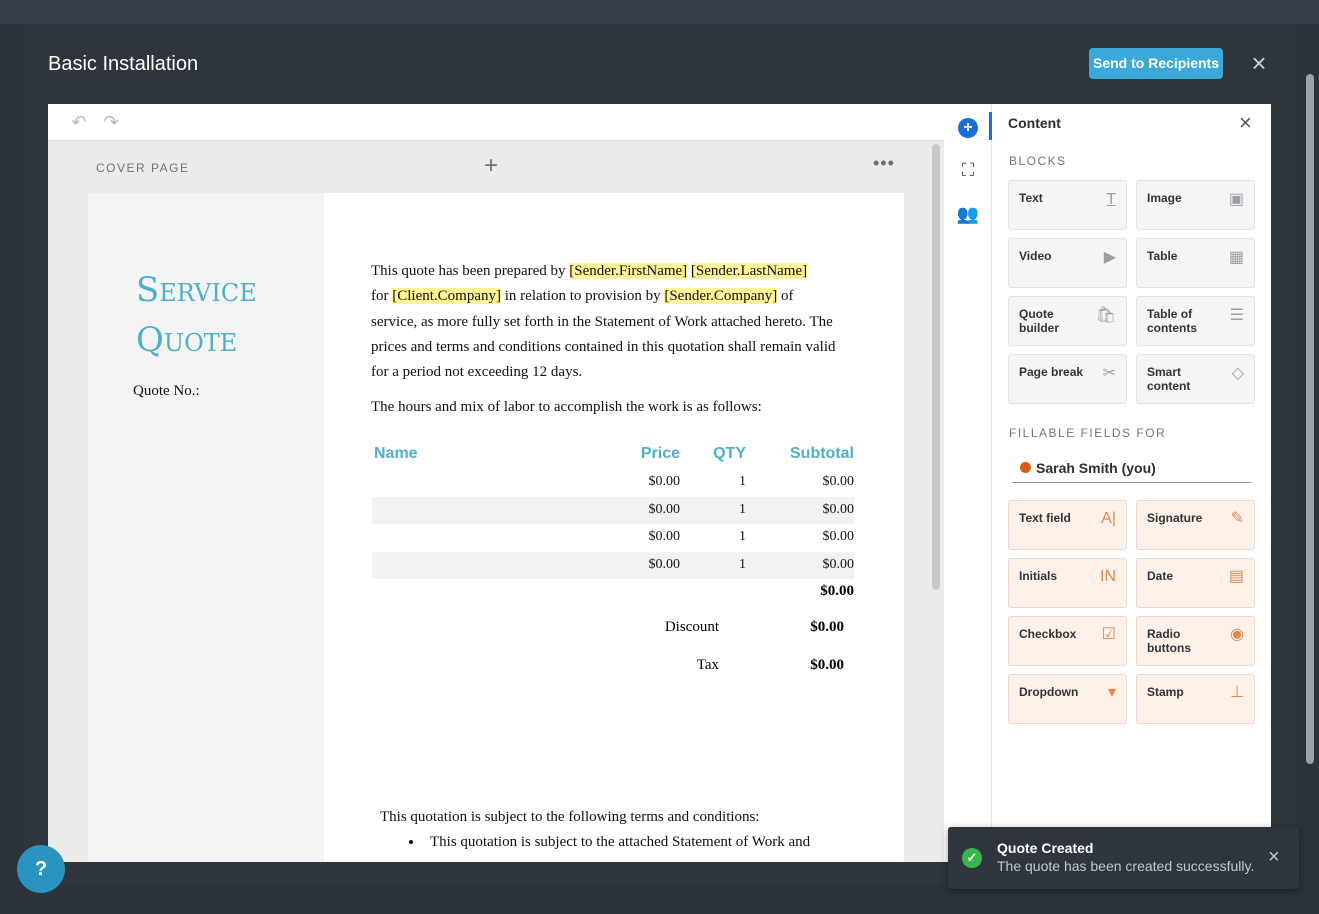  I want to click on block-page-break: Page break ✂, so click(1067, 379).